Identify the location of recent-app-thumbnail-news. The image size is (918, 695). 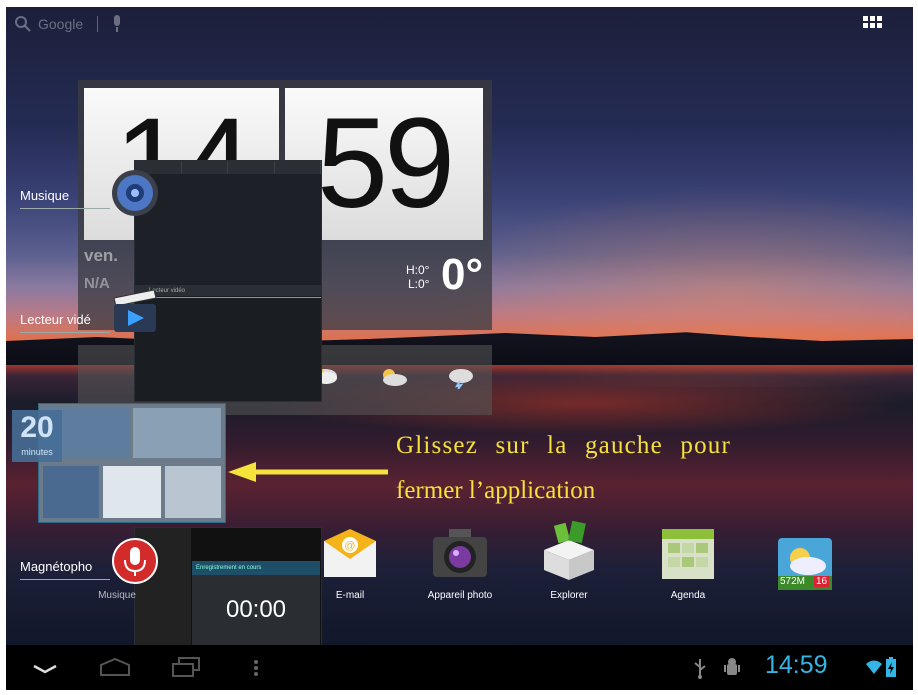
(132, 463).